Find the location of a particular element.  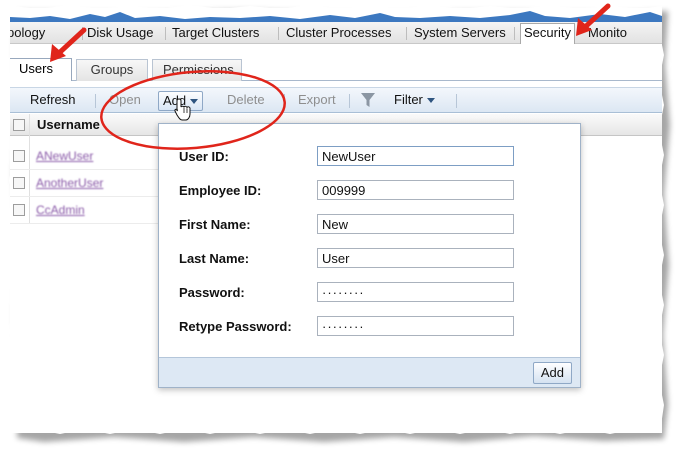

nav-tab-target-clusters: Target Clusters is located at coordinates (215, 34).